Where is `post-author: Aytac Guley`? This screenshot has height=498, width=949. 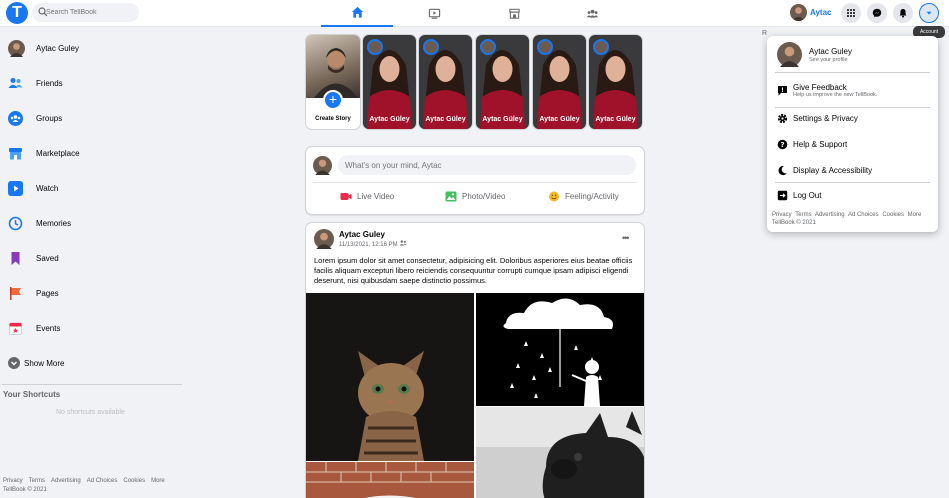
post-author: Aytac Guley is located at coordinates (362, 234).